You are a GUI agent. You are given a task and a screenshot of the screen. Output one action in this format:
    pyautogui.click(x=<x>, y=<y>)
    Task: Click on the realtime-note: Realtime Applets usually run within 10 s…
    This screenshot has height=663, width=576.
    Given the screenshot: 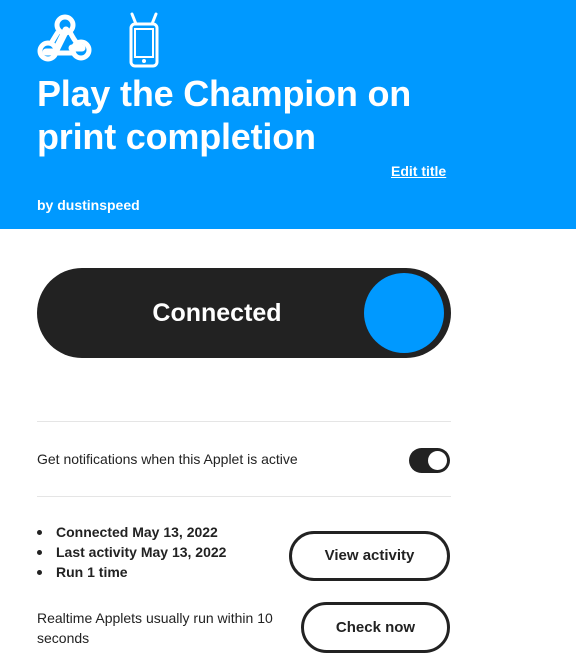 What is the action you would take?
    pyautogui.click(x=155, y=628)
    